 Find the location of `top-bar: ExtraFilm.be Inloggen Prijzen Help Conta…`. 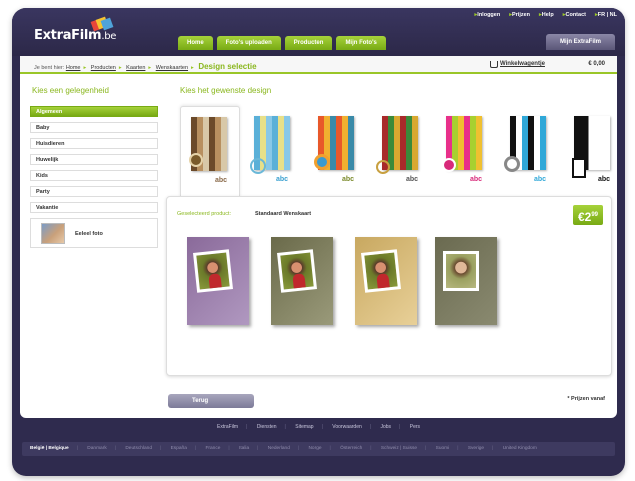

top-bar: ExtraFilm.be Inloggen Prijzen Help Conta… is located at coordinates (318, 32).